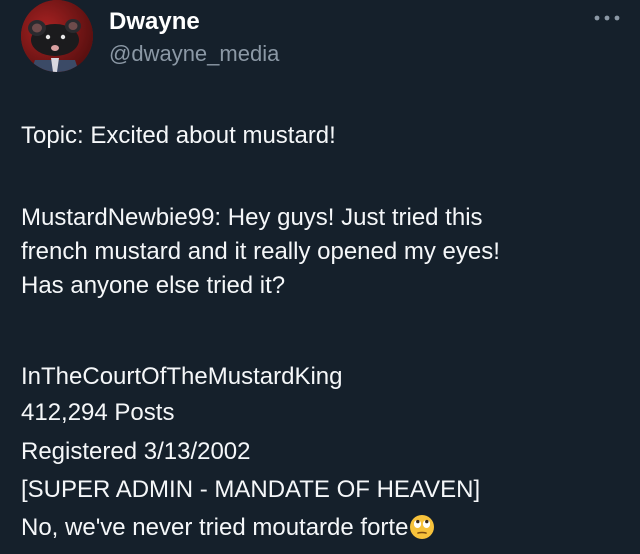 The height and width of the screenshot is (554, 640). What do you see at coordinates (194, 54) in the screenshot?
I see `author-handle: @dwayne_media` at bounding box center [194, 54].